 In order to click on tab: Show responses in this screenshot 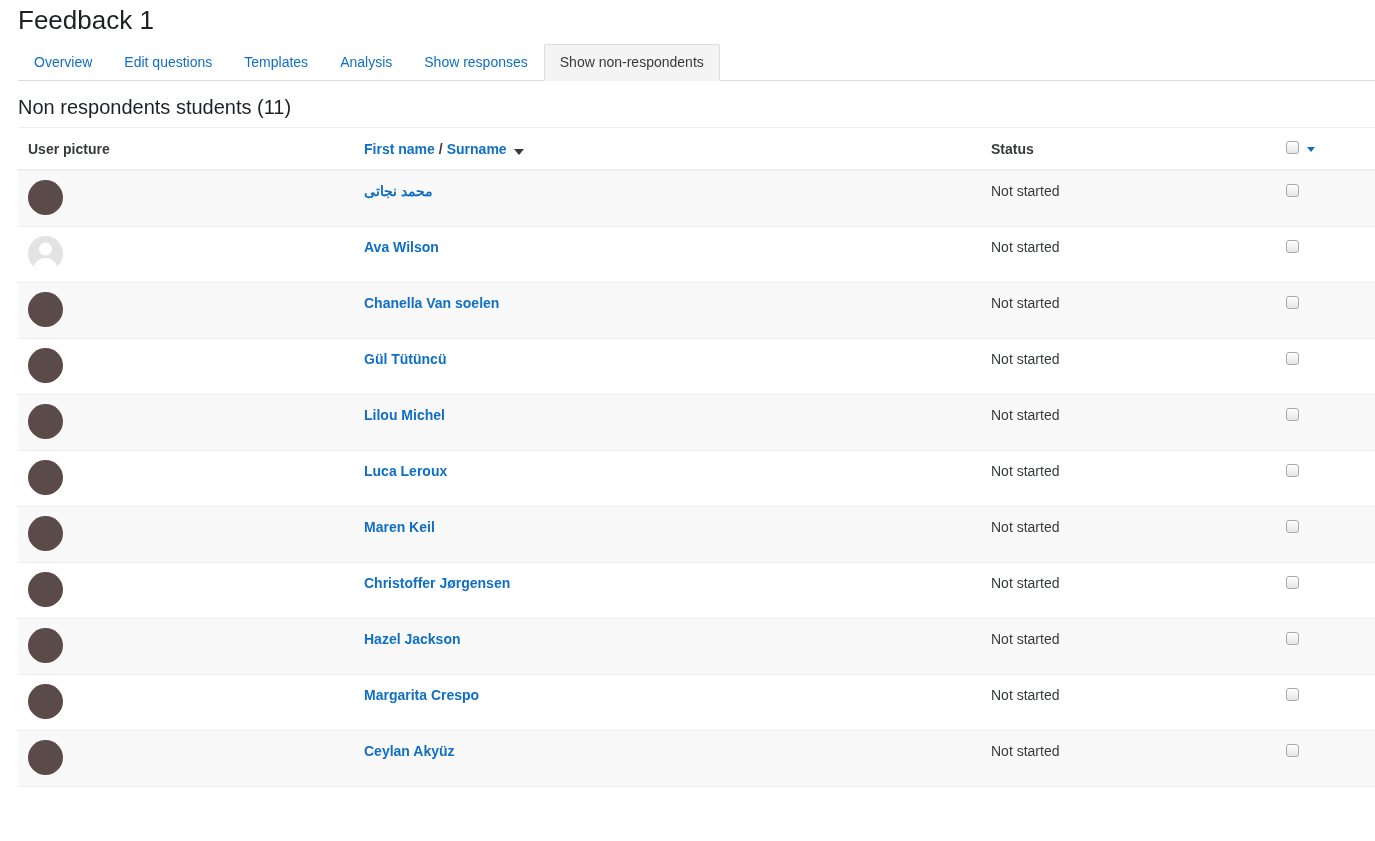, I will do `click(476, 62)`.